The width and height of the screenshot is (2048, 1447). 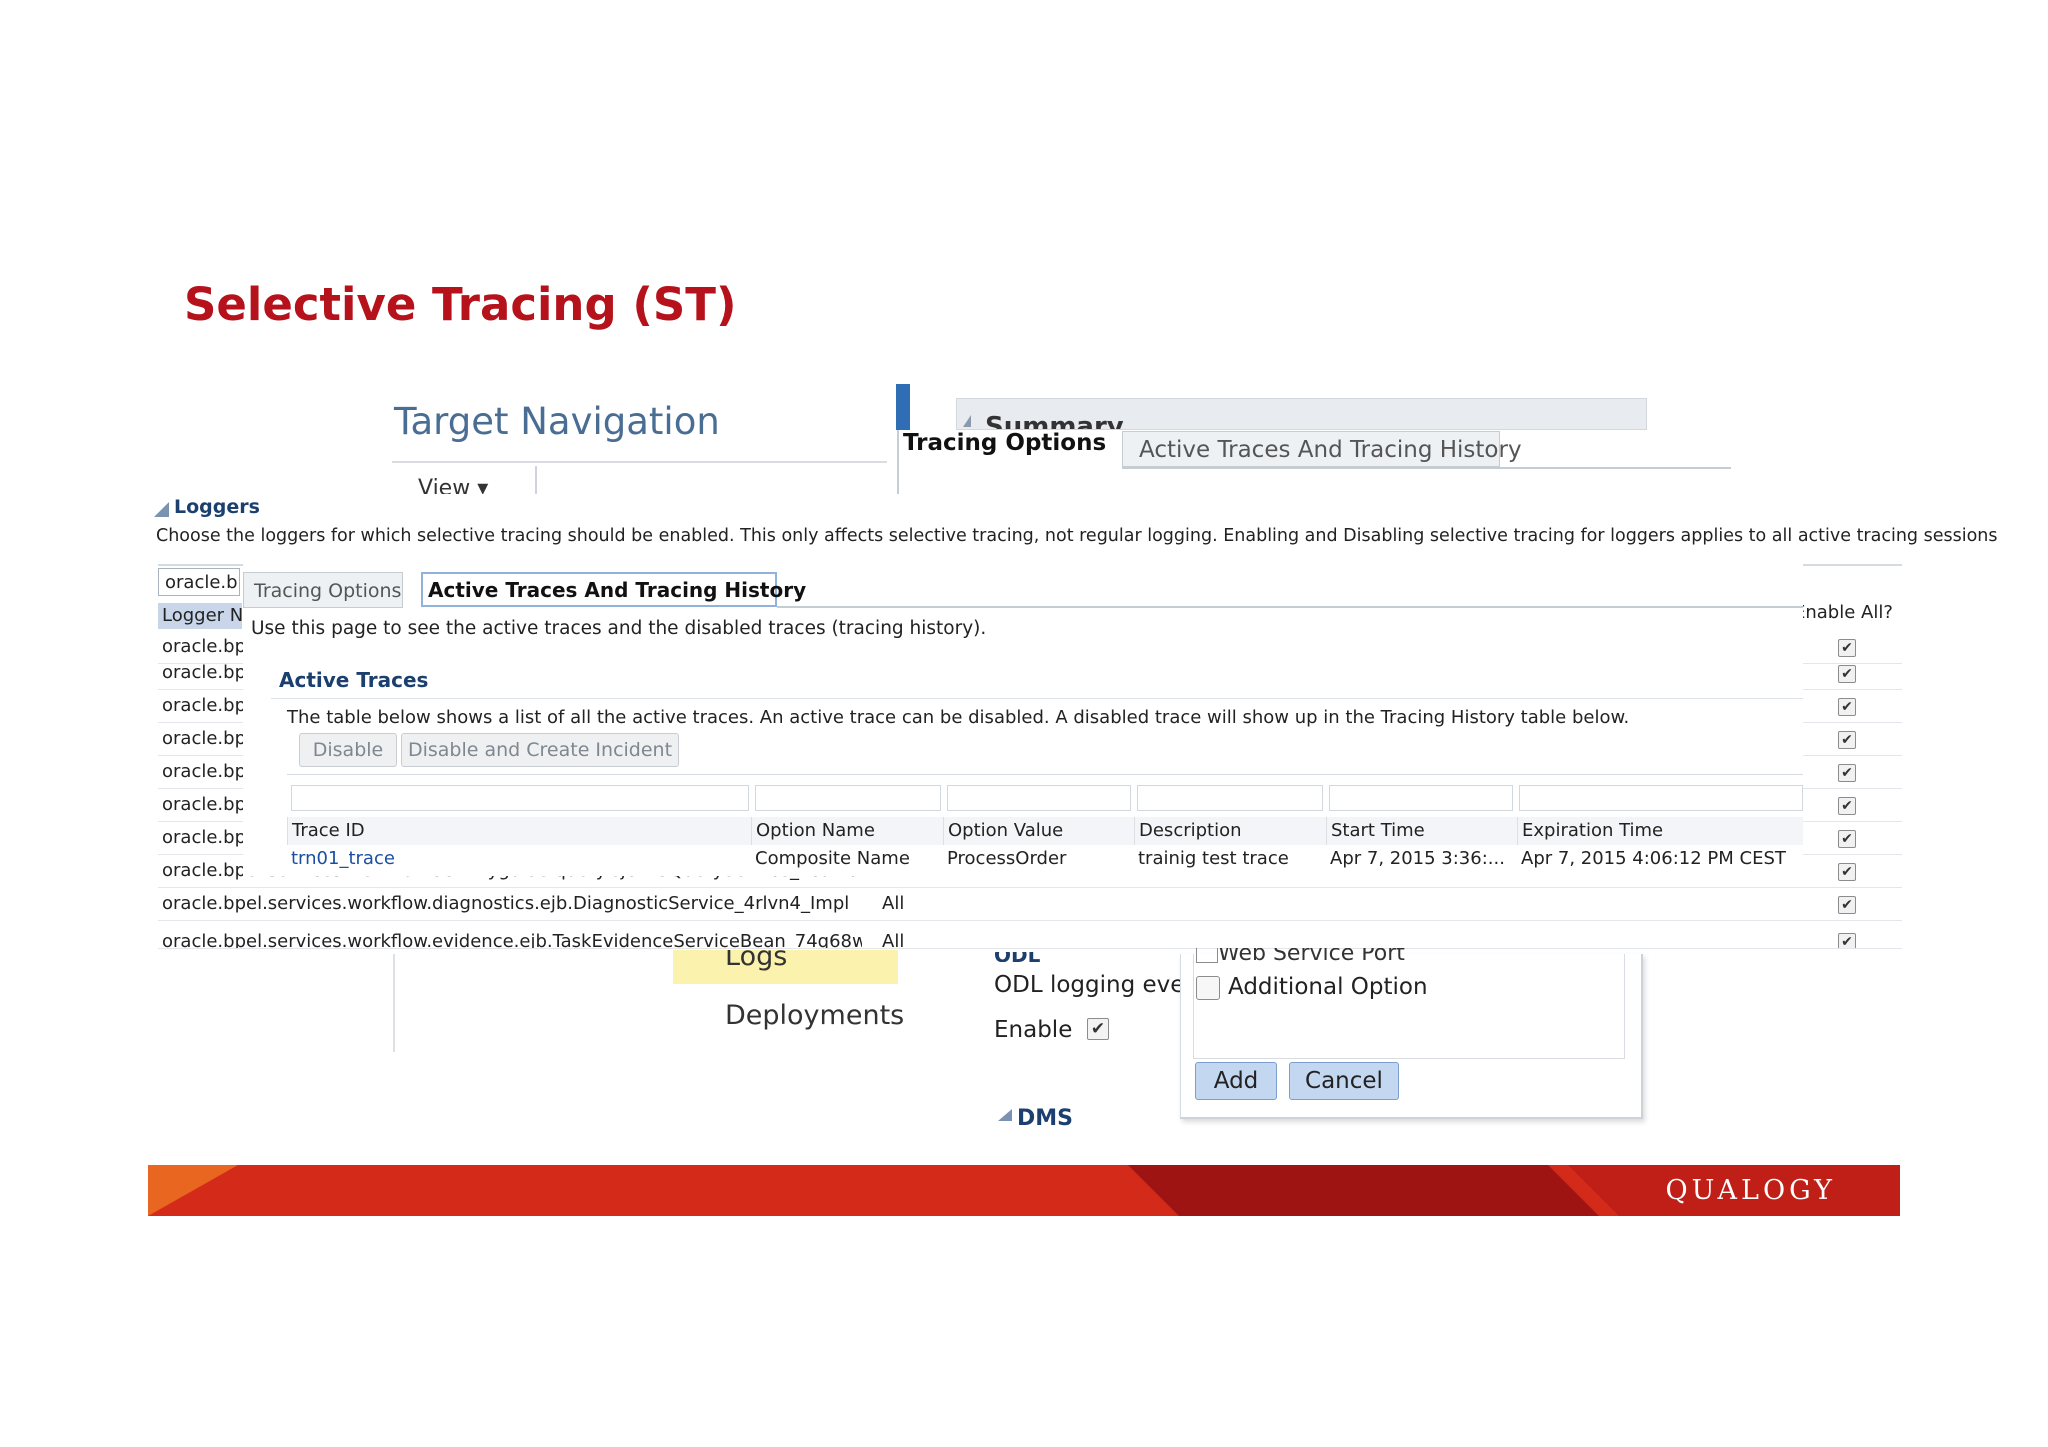 What do you see at coordinates (1007, 858) in the screenshot?
I see `option-value-cell: ProcessOrder` at bounding box center [1007, 858].